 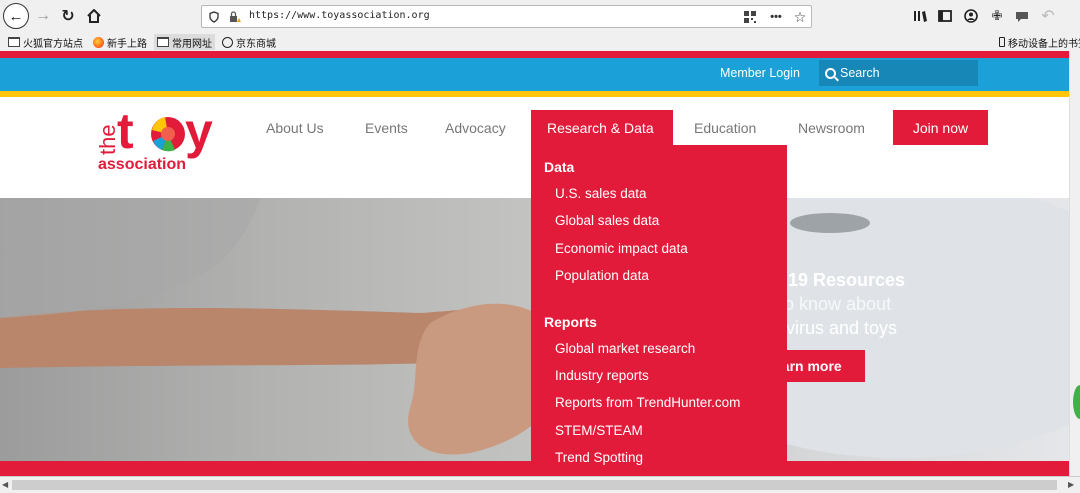 What do you see at coordinates (540, 42) in the screenshot?
I see `bookmarks-bar: 火狐官方站点 新手上路 常用网址 京东商城 移动设备上的书签` at bounding box center [540, 42].